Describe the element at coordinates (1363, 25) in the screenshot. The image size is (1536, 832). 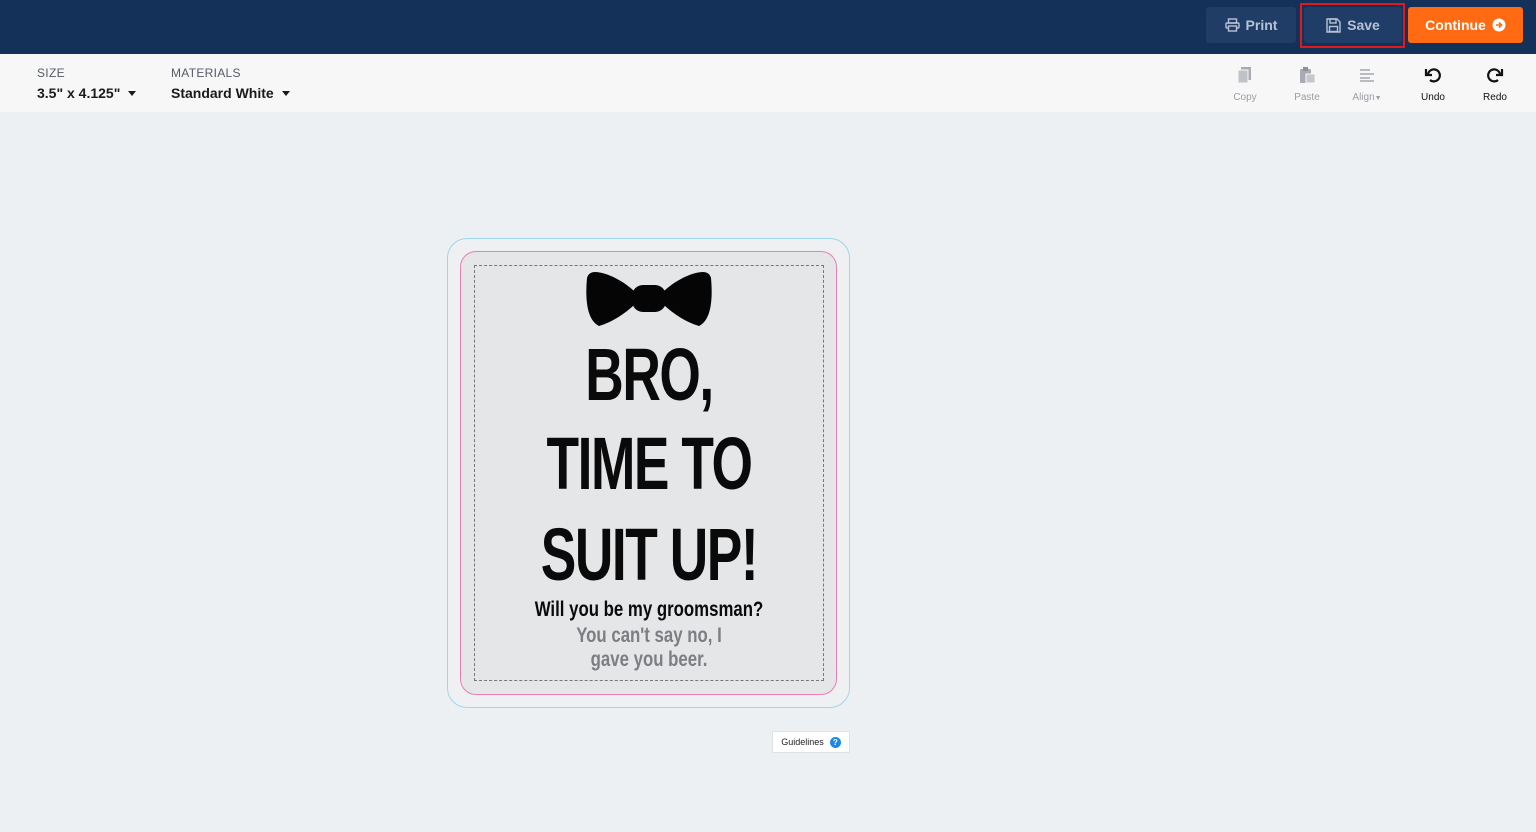
I see `save-button-label: Save` at that location.